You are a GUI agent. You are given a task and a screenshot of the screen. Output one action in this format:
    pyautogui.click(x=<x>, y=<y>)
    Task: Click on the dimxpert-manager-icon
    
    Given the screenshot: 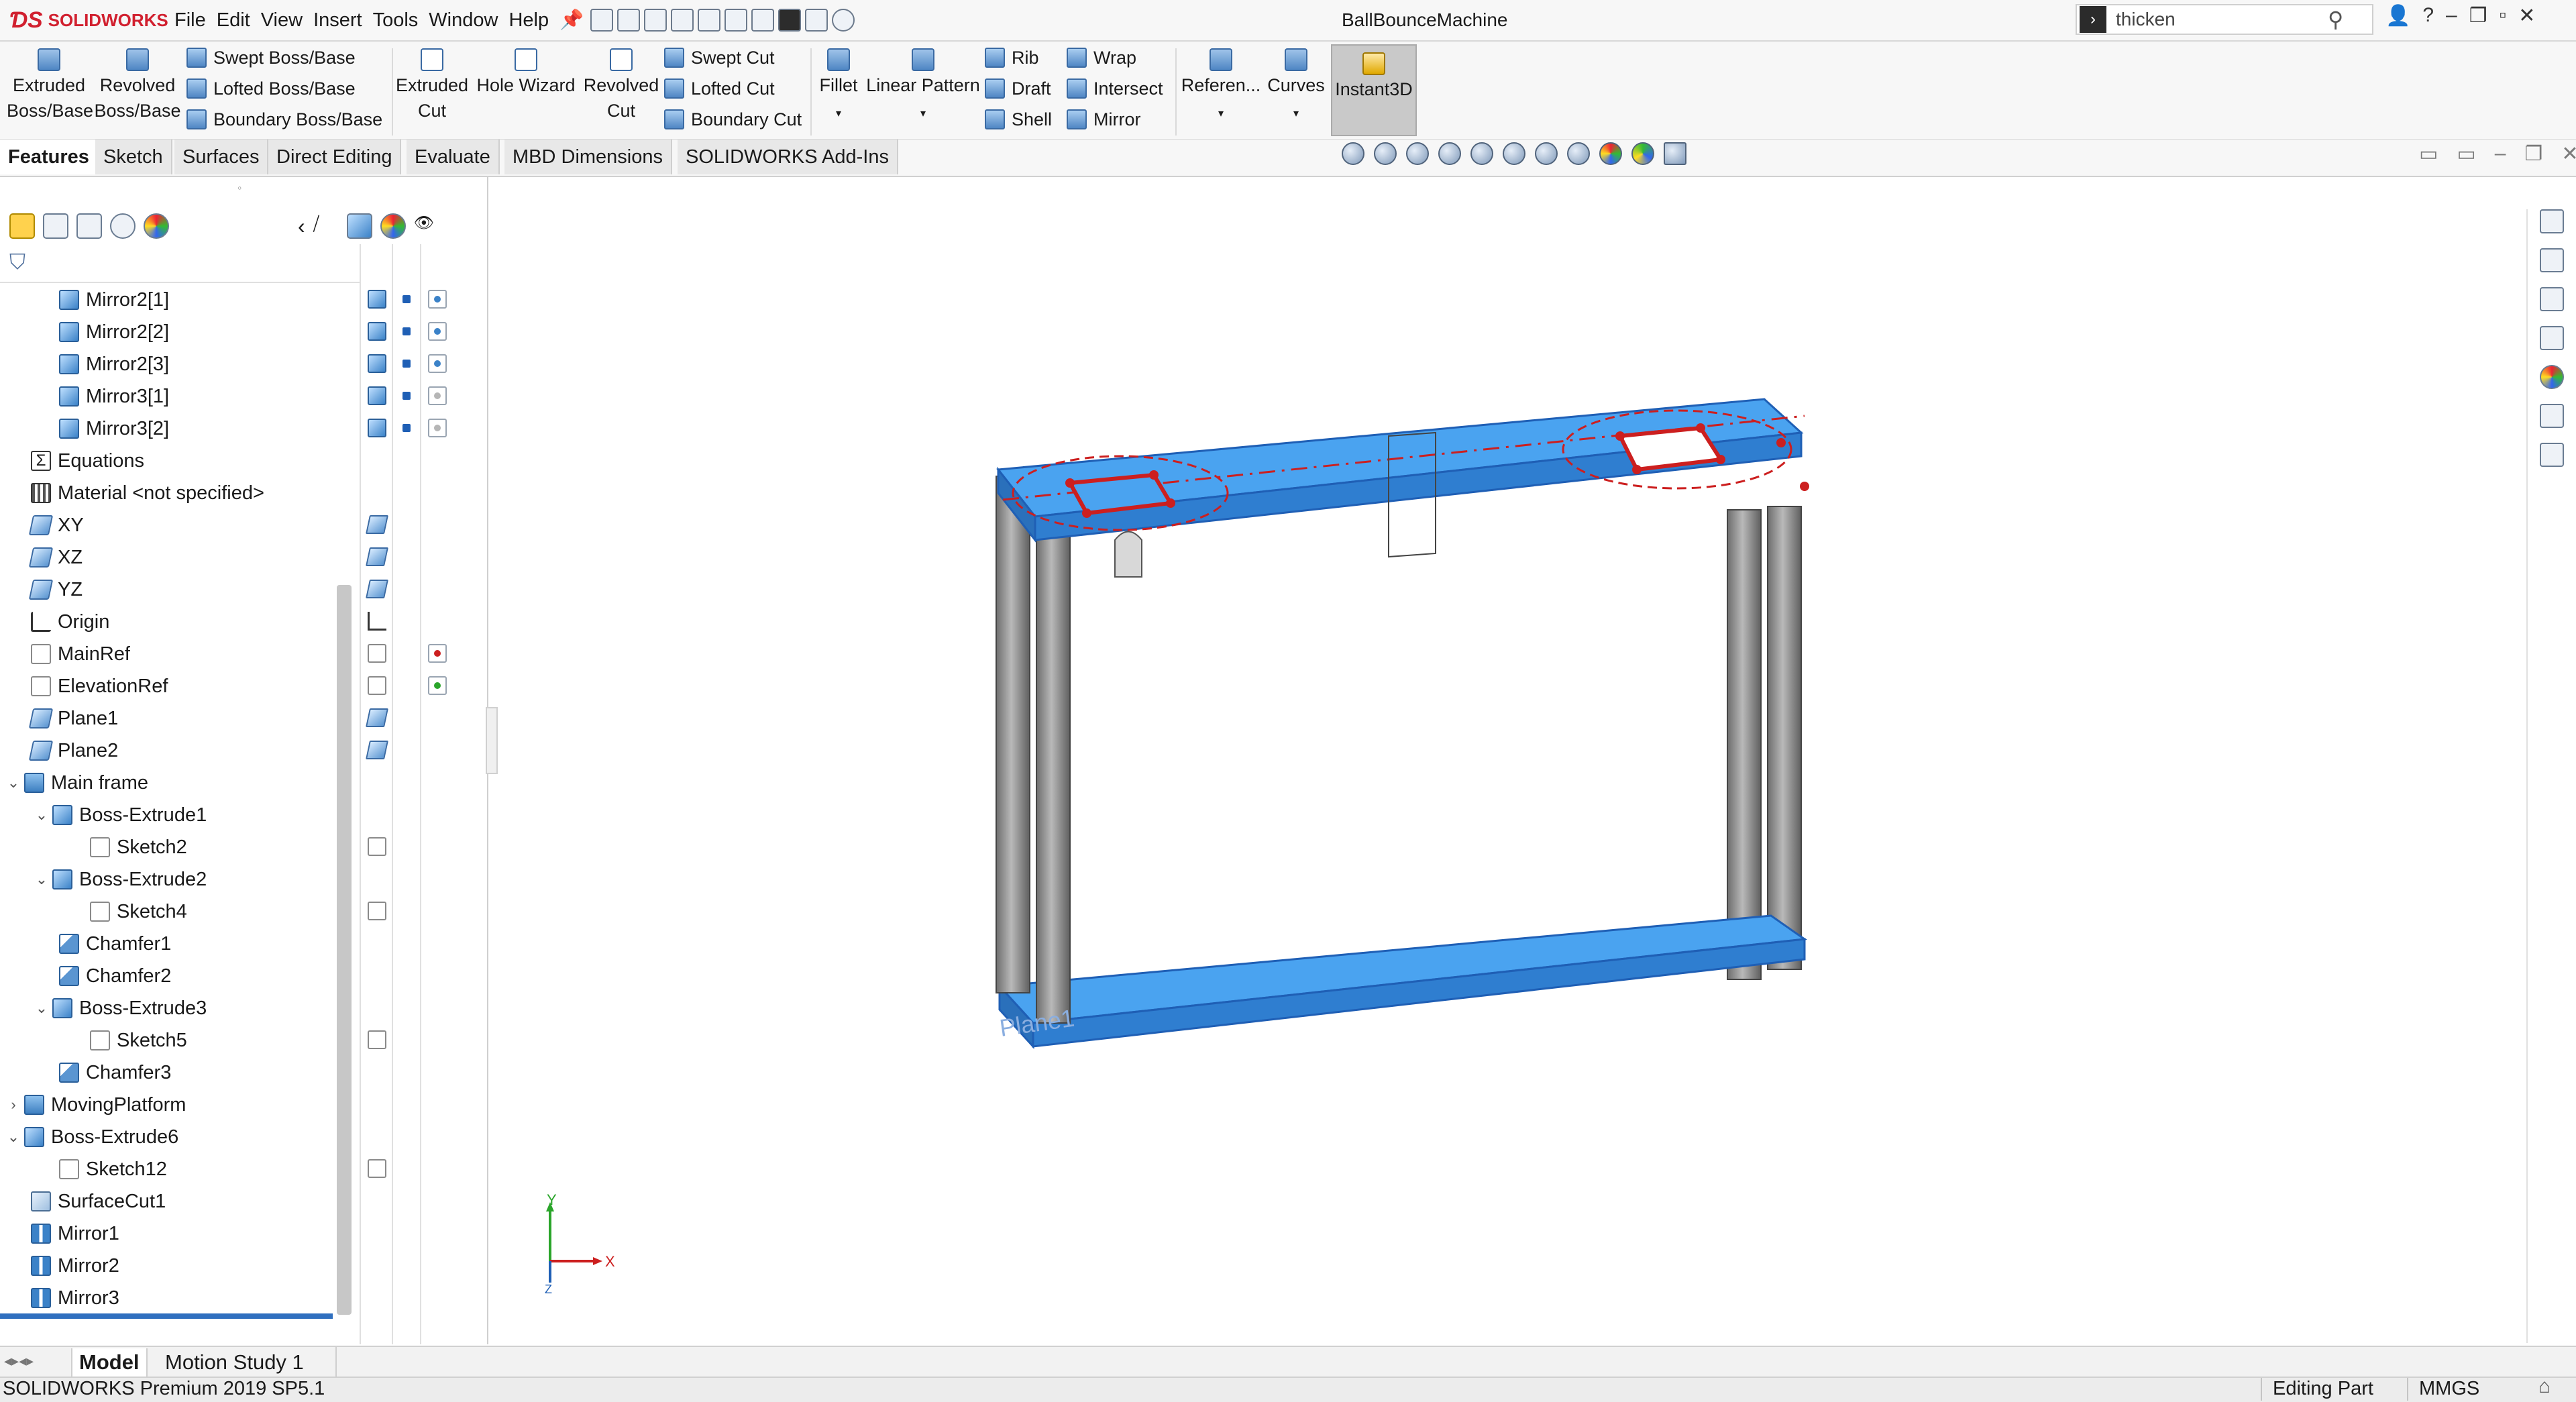 What is the action you would take?
    pyautogui.click(x=123, y=226)
    